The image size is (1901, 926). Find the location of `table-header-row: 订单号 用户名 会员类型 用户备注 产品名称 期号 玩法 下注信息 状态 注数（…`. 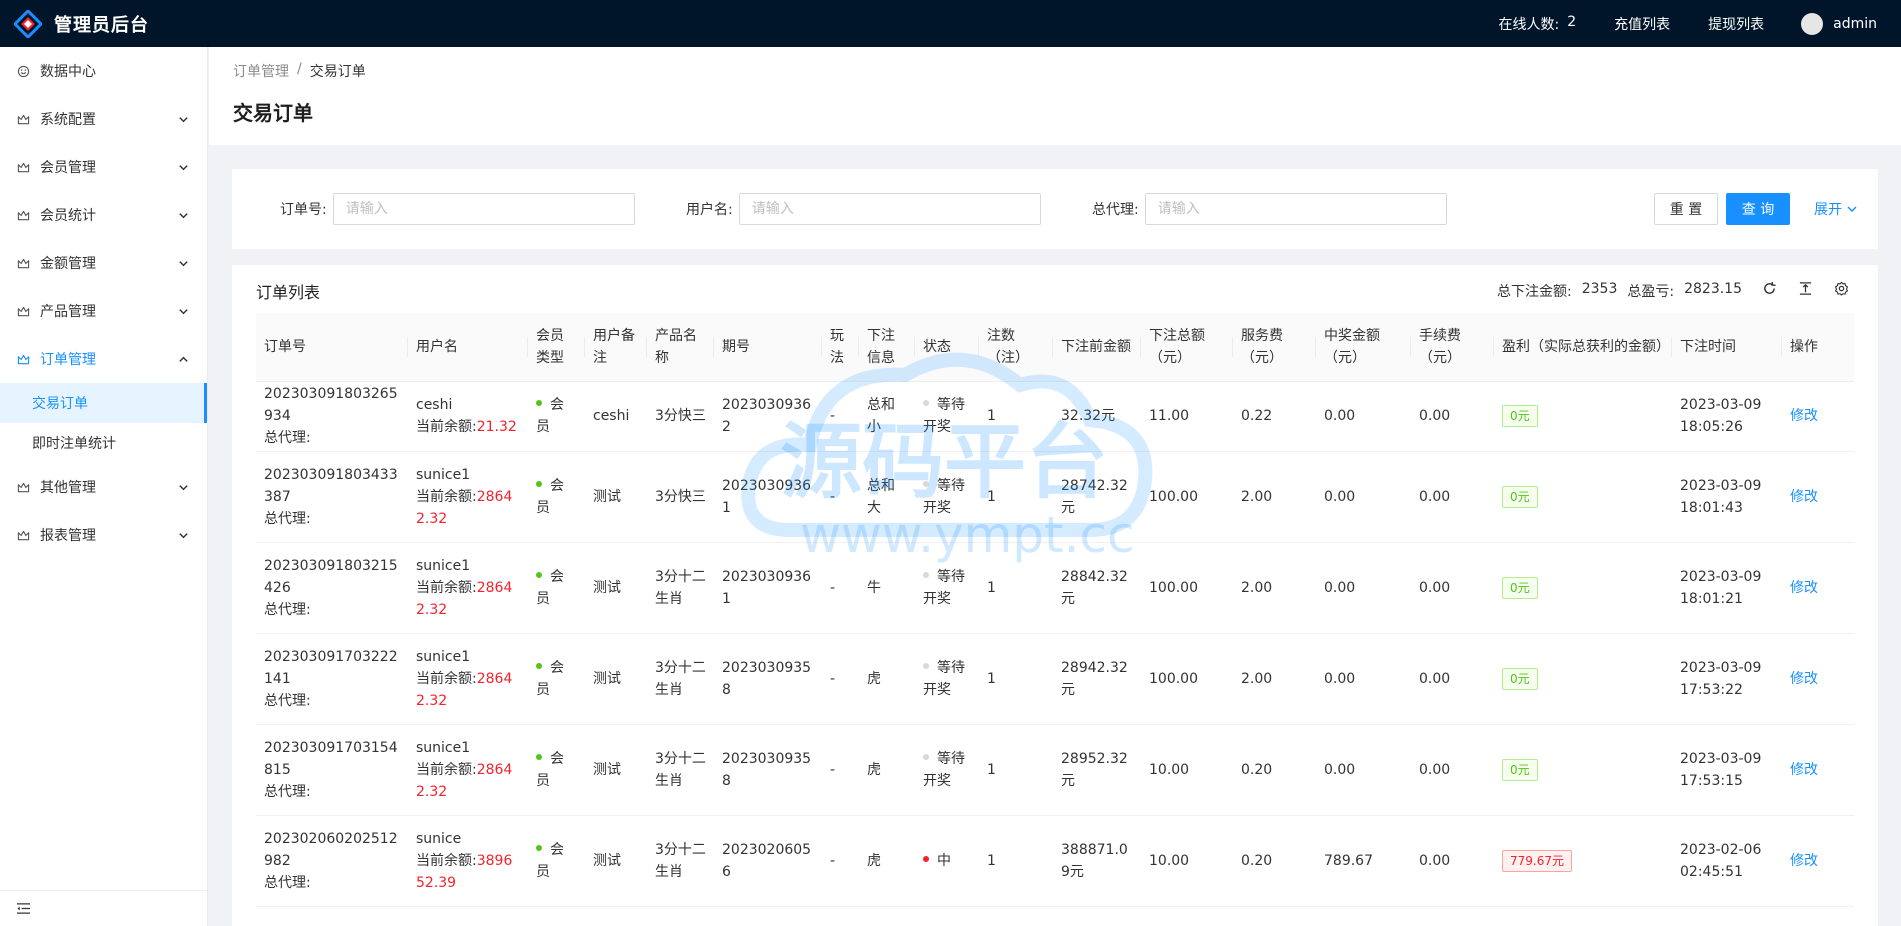

table-header-row: 订单号 用户名 会员类型 用户备注 产品名称 期号 玩法 下注信息 状态 注数（… is located at coordinates (1055, 347).